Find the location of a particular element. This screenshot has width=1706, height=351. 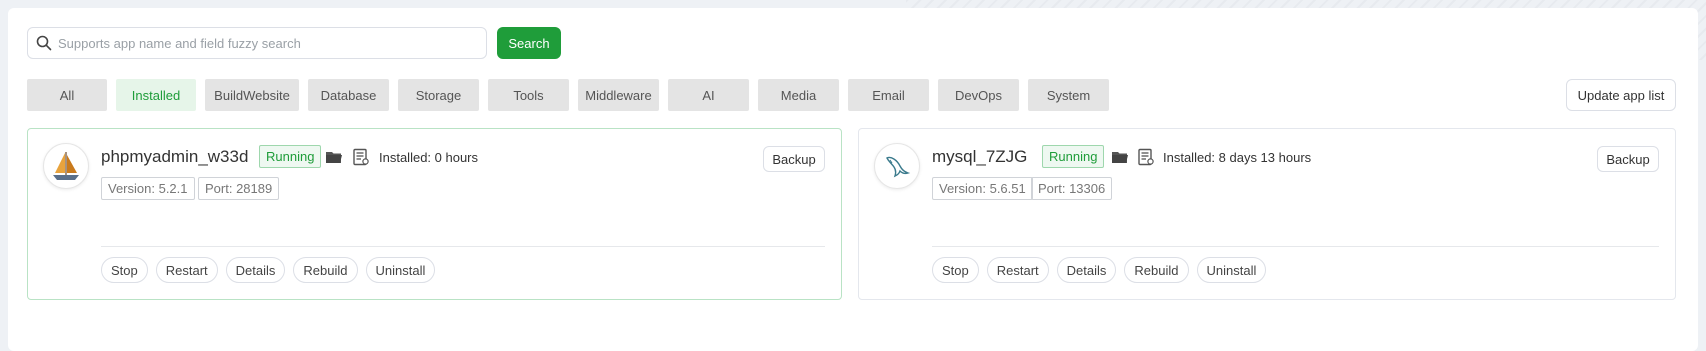

tab-middleware: Middleware is located at coordinates (618, 95).